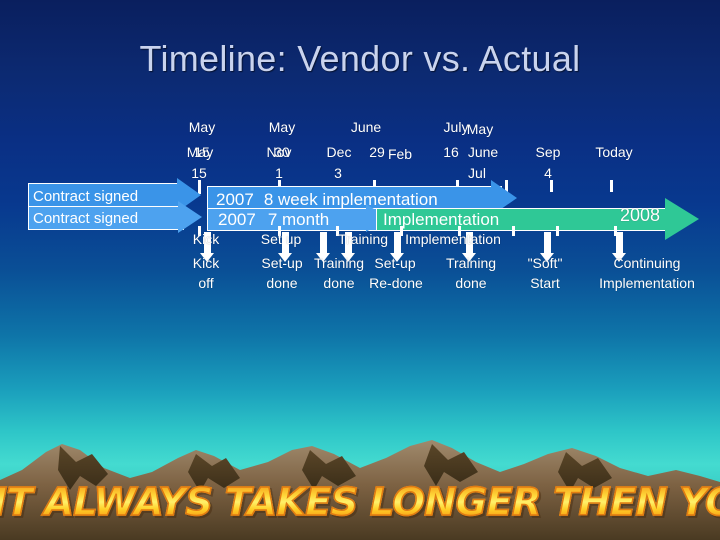 The height and width of the screenshot is (540, 720). I want to click on vendor-date-day-3: 16, so click(451, 152).